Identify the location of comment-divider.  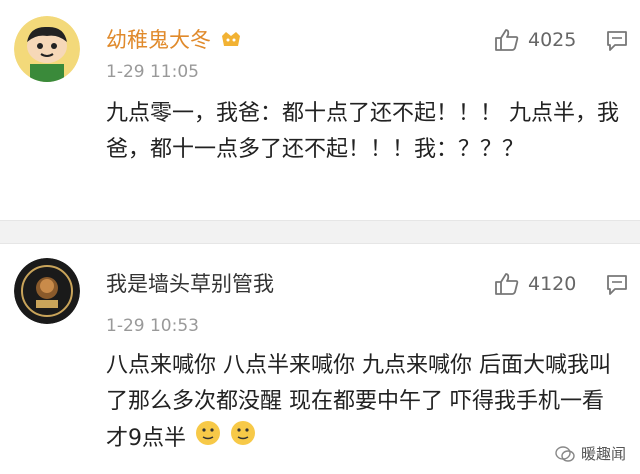
(320, 232).